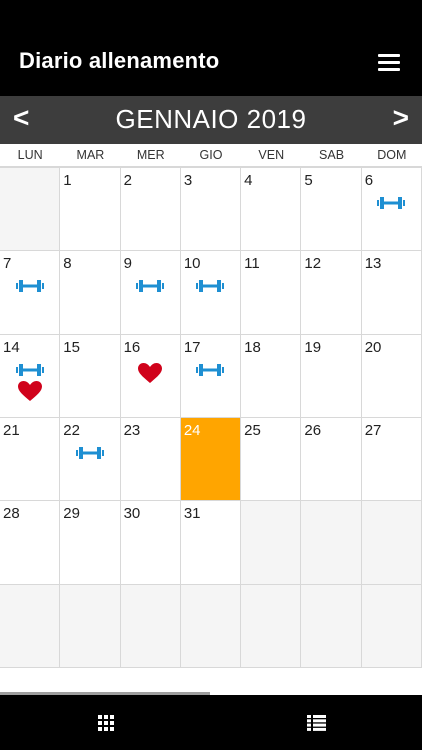 The height and width of the screenshot is (750, 422). I want to click on month-navigation: < GENNAIO 2019 >, so click(211, 120).